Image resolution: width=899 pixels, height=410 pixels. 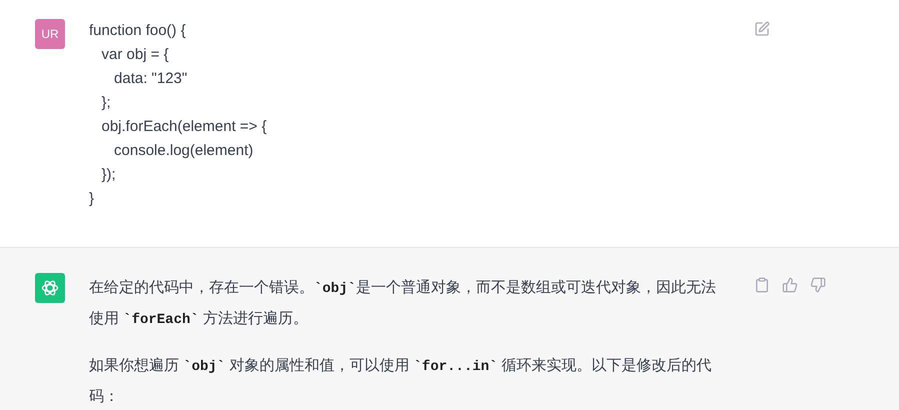 What do you see at coordinates (150, 79) in the screenshot?
I see `message-line: data: "123"` at bounding box center [150, 79].